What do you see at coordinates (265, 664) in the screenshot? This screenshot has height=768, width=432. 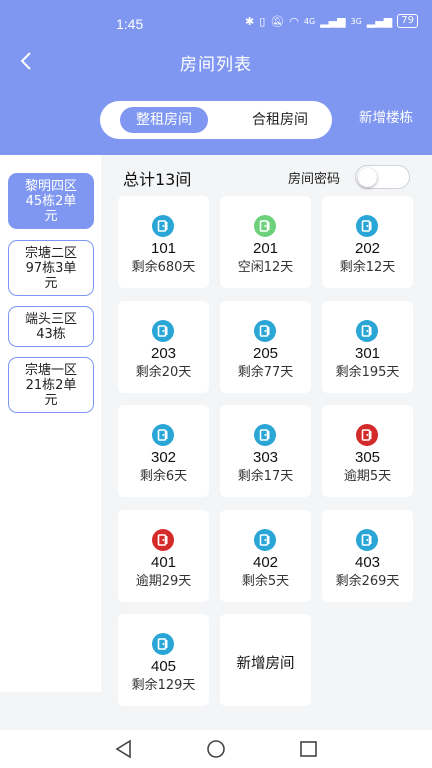 I see `add-room-label: 新增房间` at bounding box center [265, 664].